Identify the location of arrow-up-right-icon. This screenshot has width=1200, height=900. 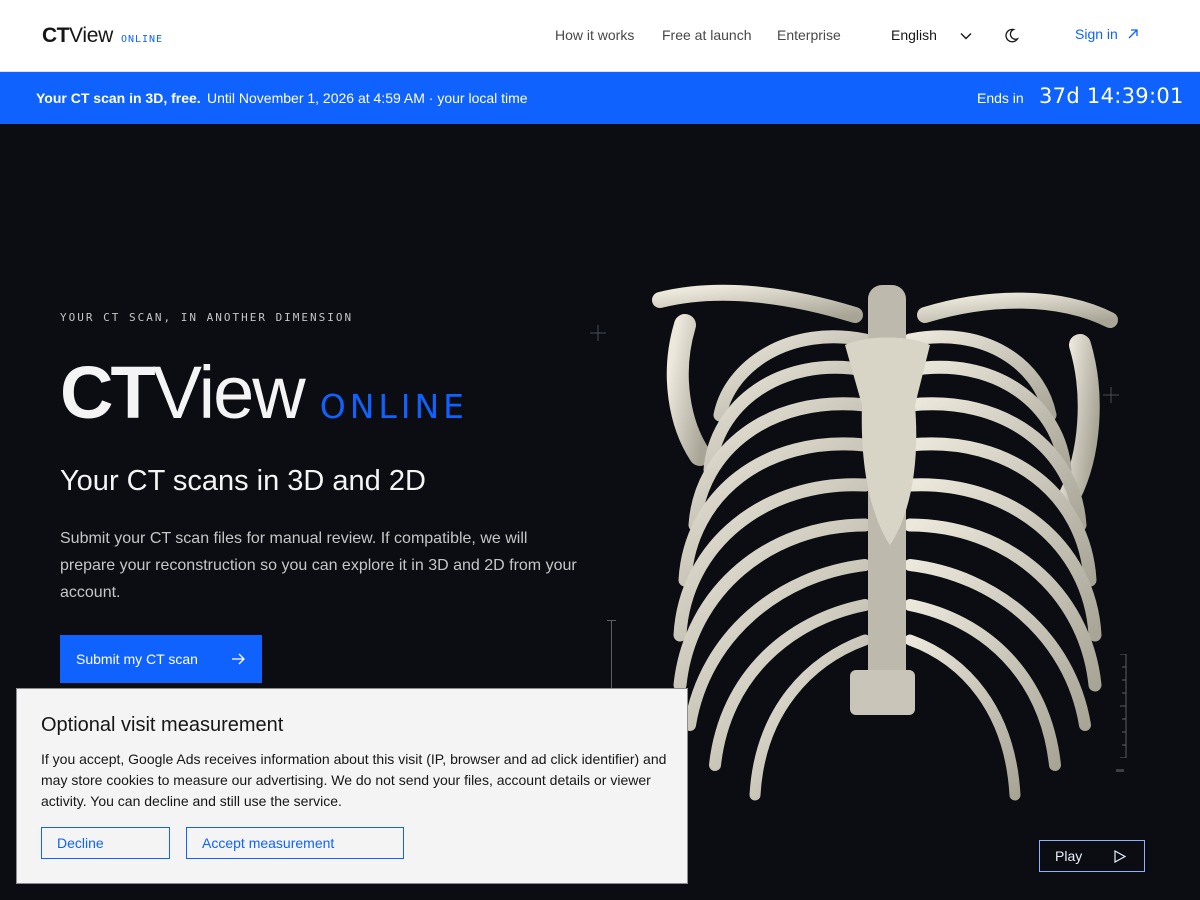
(1133, 34).